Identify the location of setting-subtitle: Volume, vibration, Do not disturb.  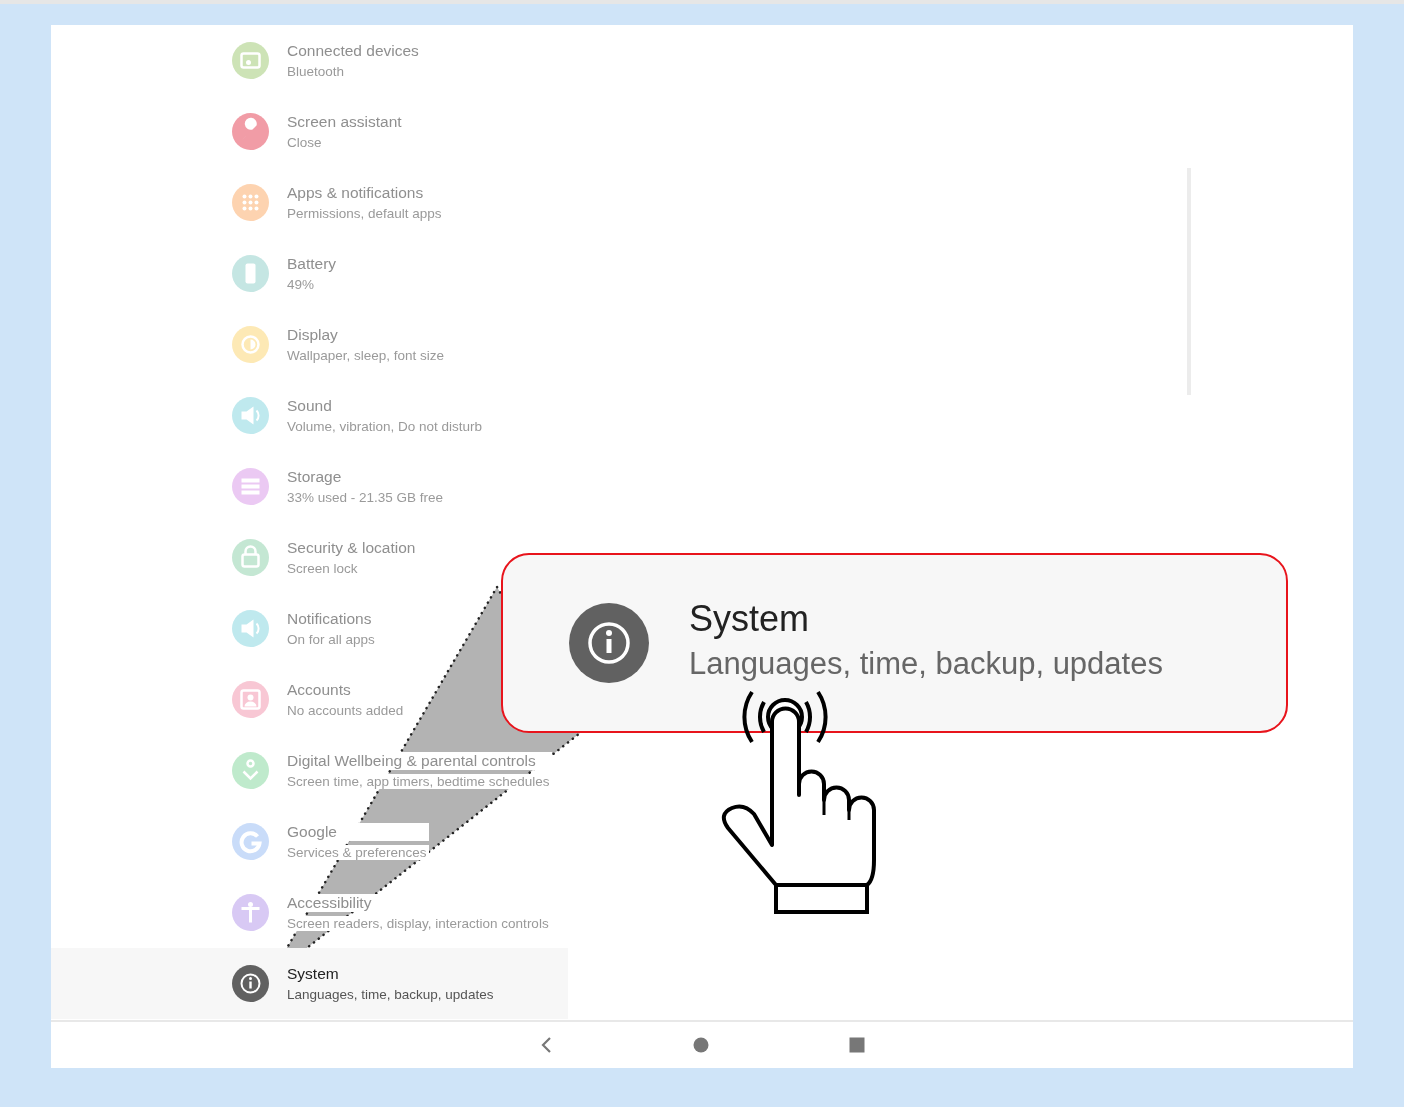
(386, 426).